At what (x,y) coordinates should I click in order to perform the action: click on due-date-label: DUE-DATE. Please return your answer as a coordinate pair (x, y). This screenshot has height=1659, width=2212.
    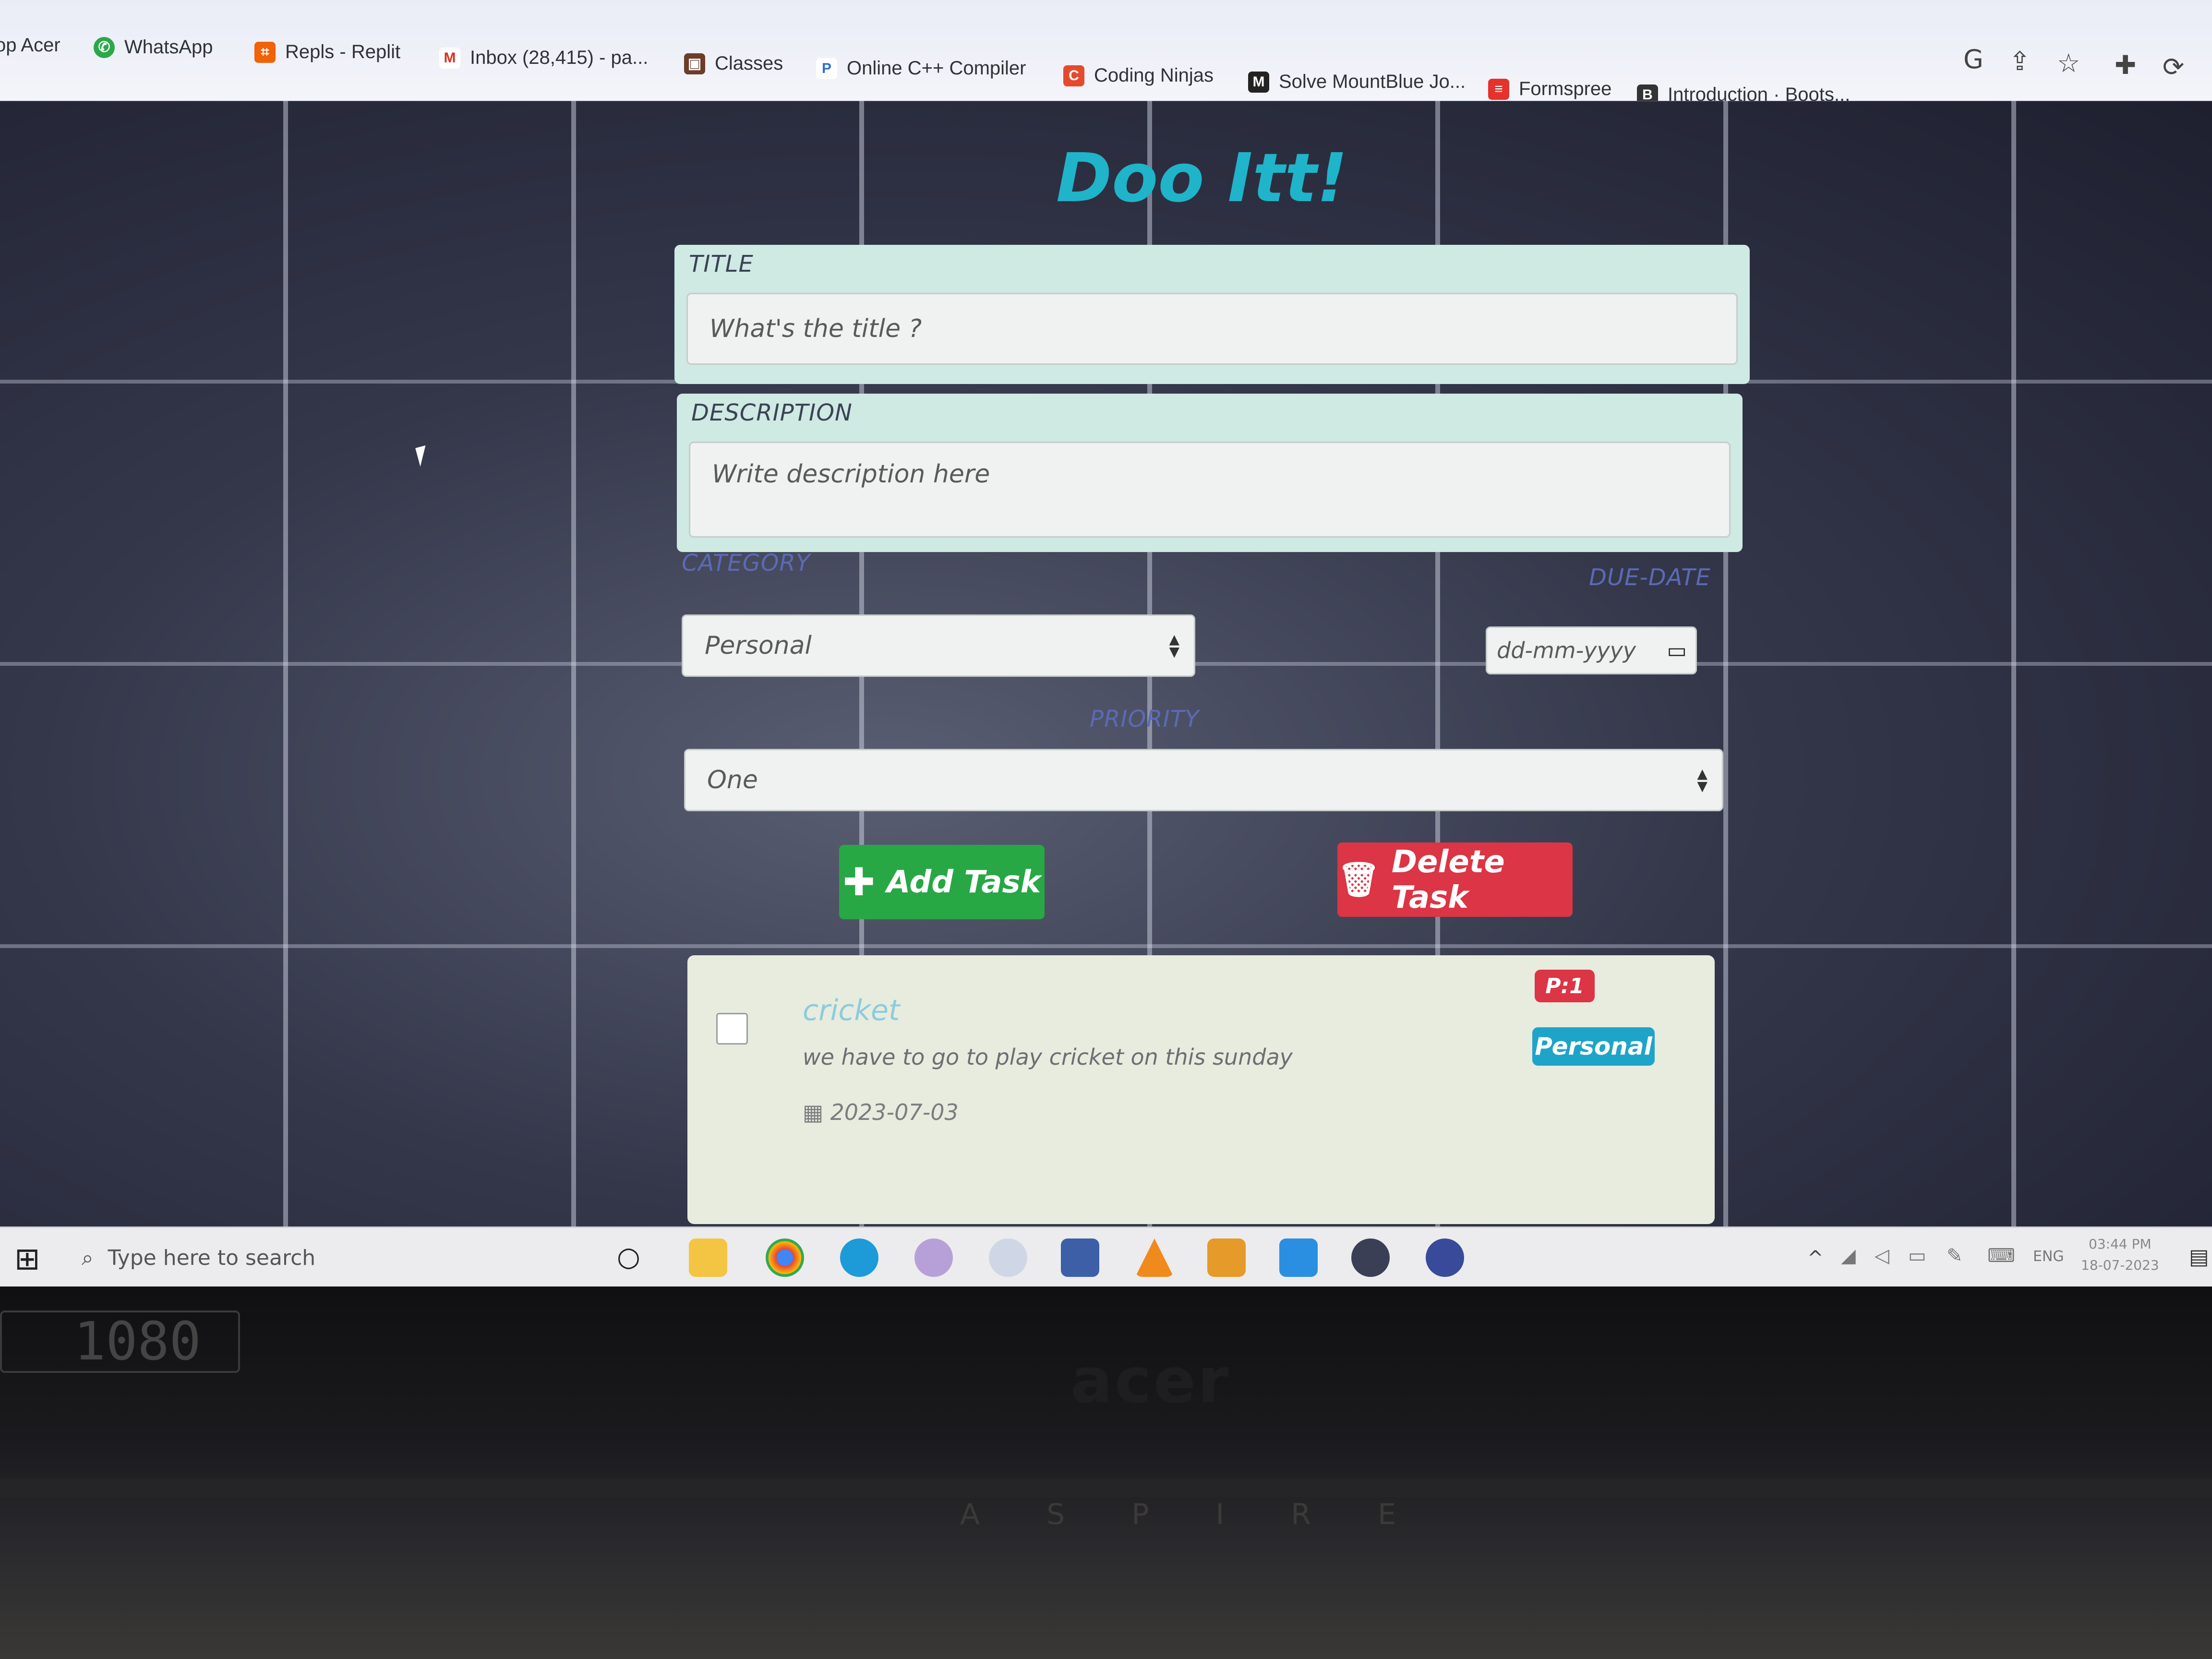
    Looking at the image, I should click on (1650, 578).